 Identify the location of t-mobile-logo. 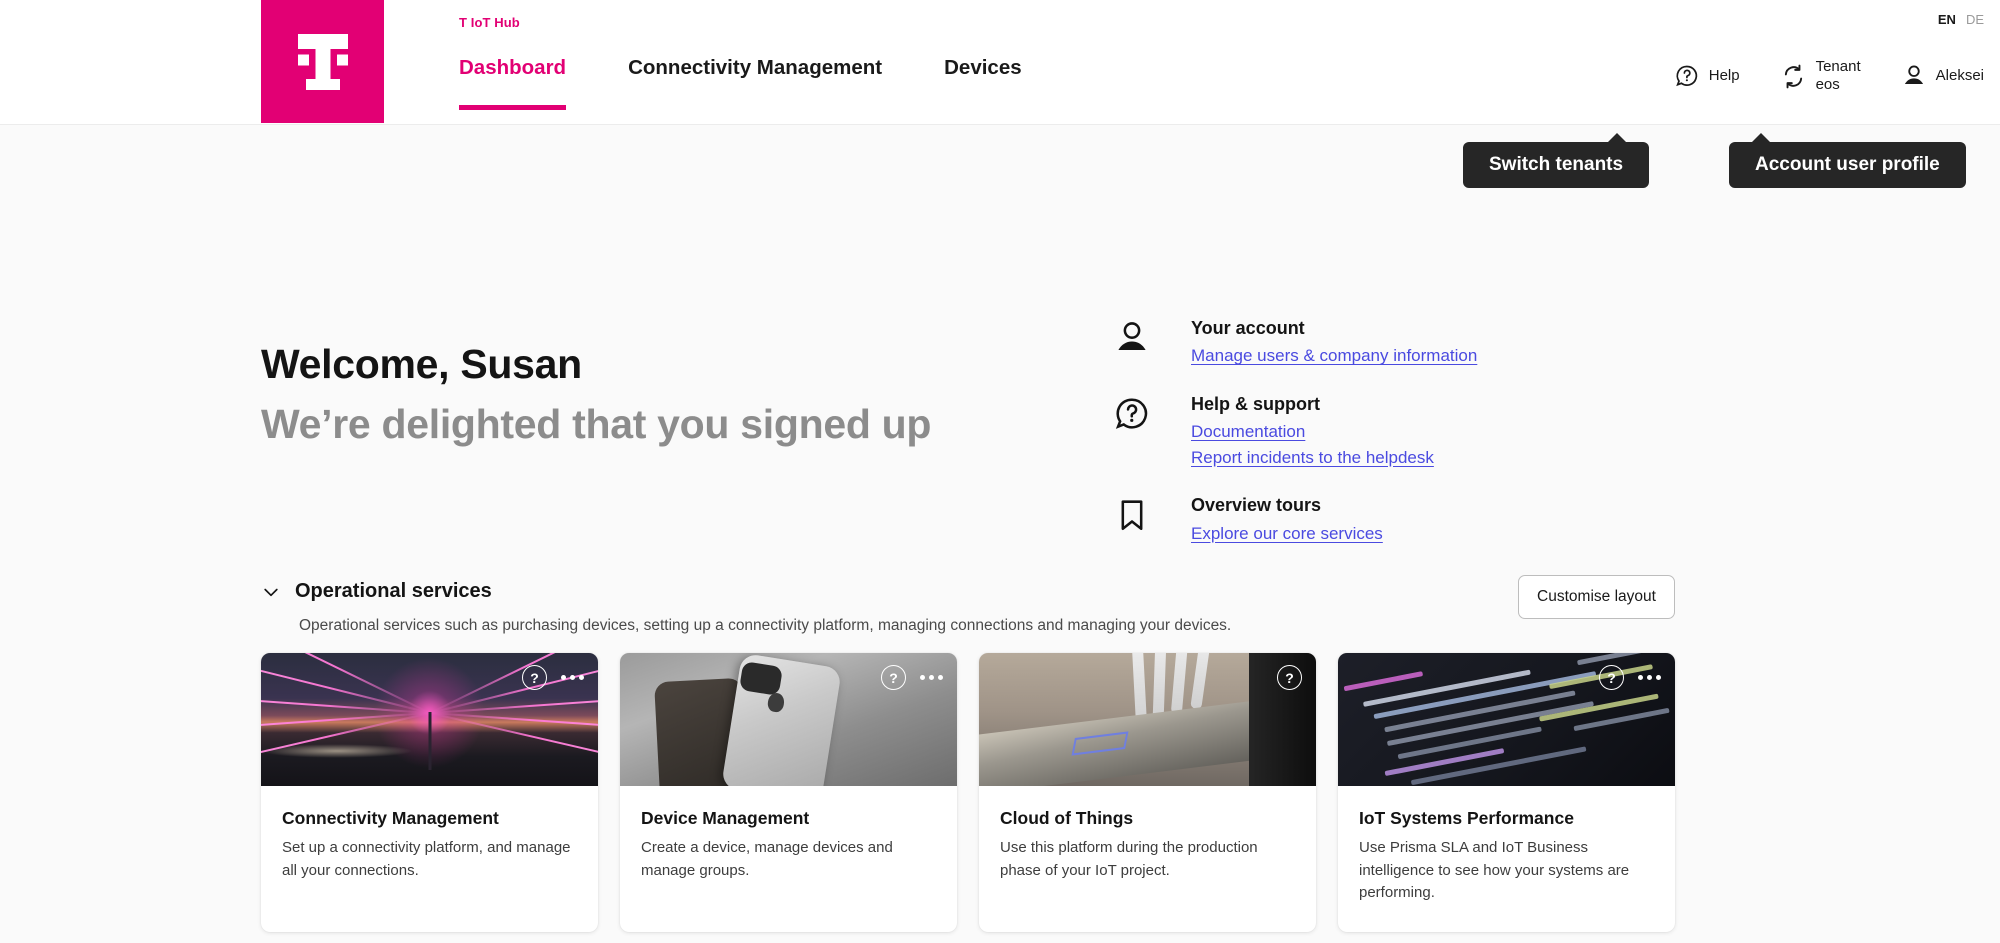
(322, 61).